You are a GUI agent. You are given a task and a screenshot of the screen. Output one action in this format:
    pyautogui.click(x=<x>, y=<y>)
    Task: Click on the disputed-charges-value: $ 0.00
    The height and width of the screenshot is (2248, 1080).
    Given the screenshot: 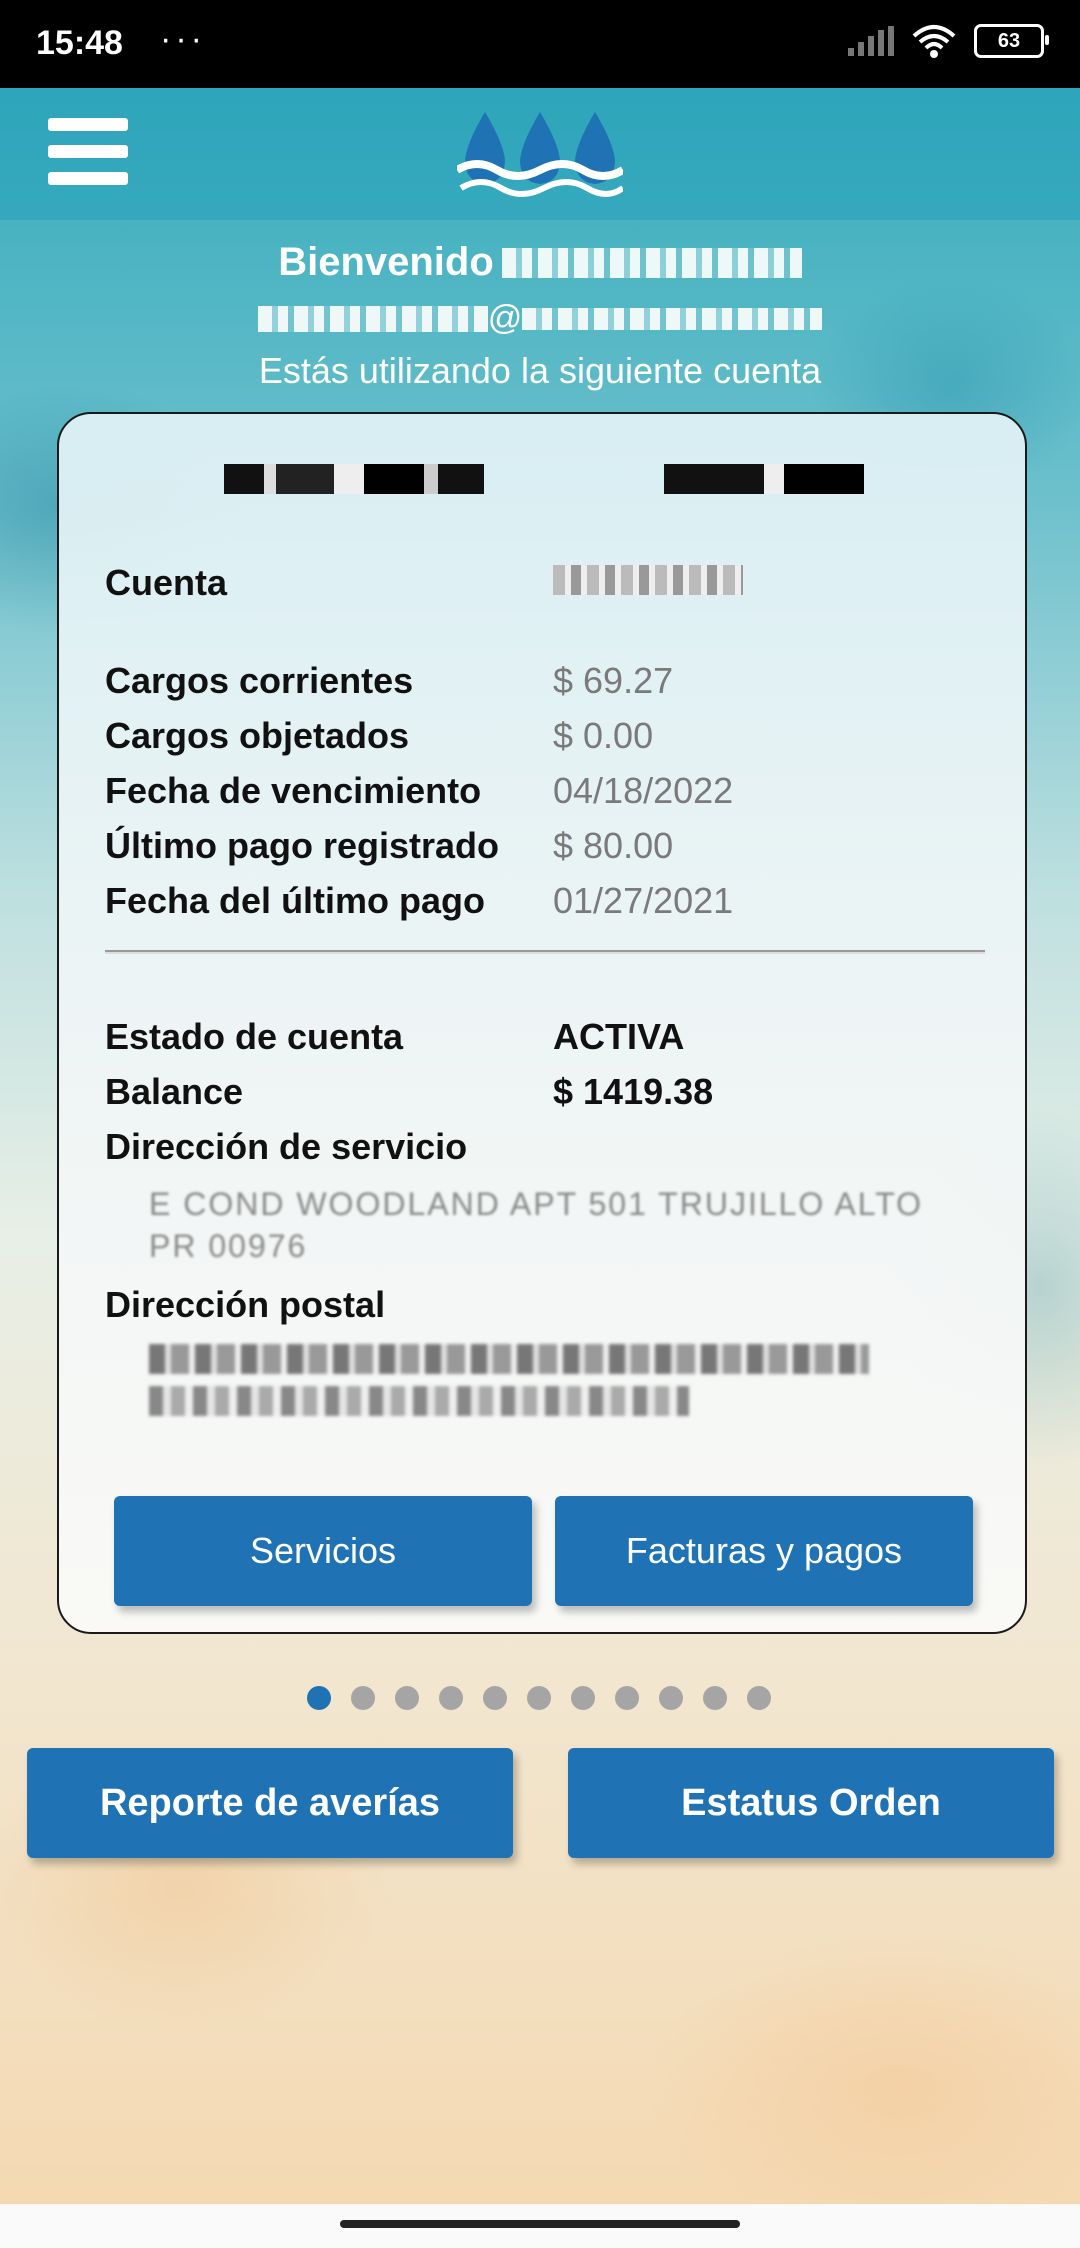 What is the action you would take?
    pyautogui.click(x=603, y=735)
    